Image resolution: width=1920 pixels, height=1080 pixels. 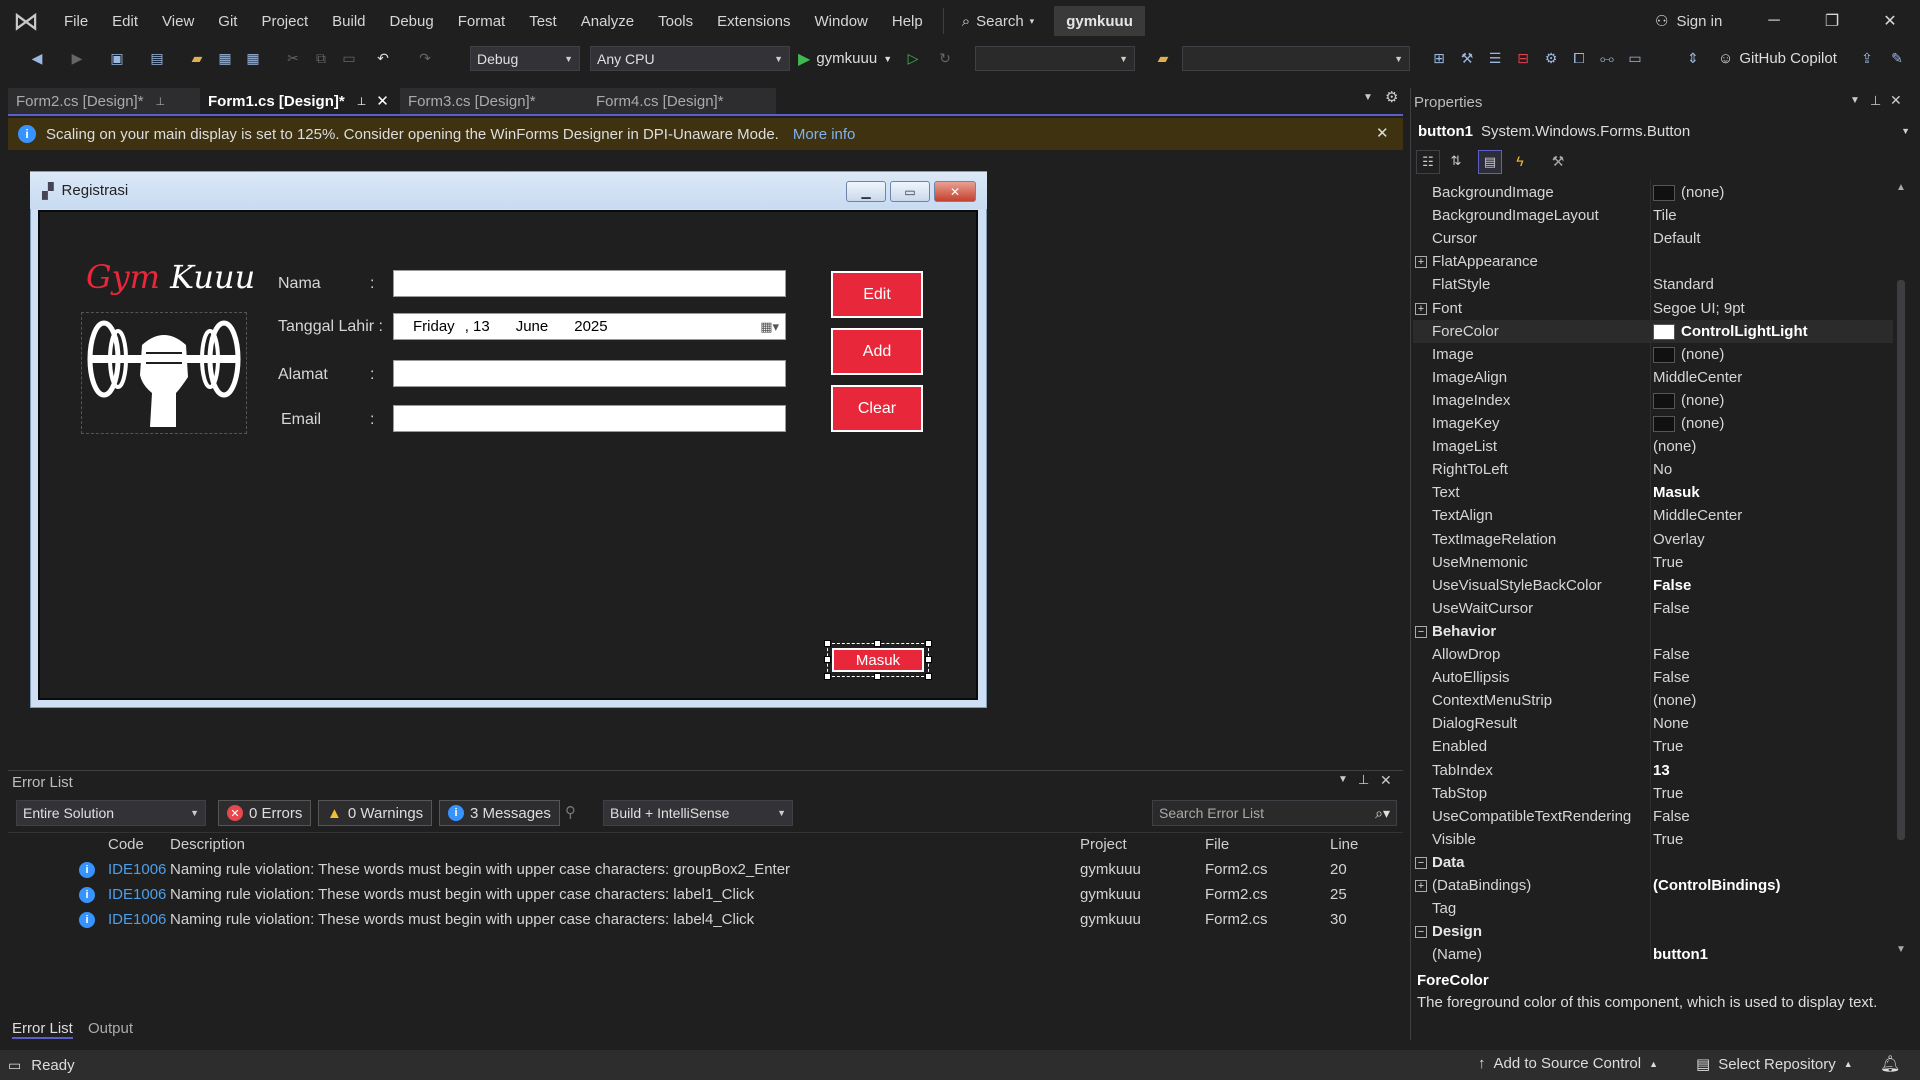 I want to click on github-copilot-button: ☺ GitHub Copilot, so click(x=1777, y=58).